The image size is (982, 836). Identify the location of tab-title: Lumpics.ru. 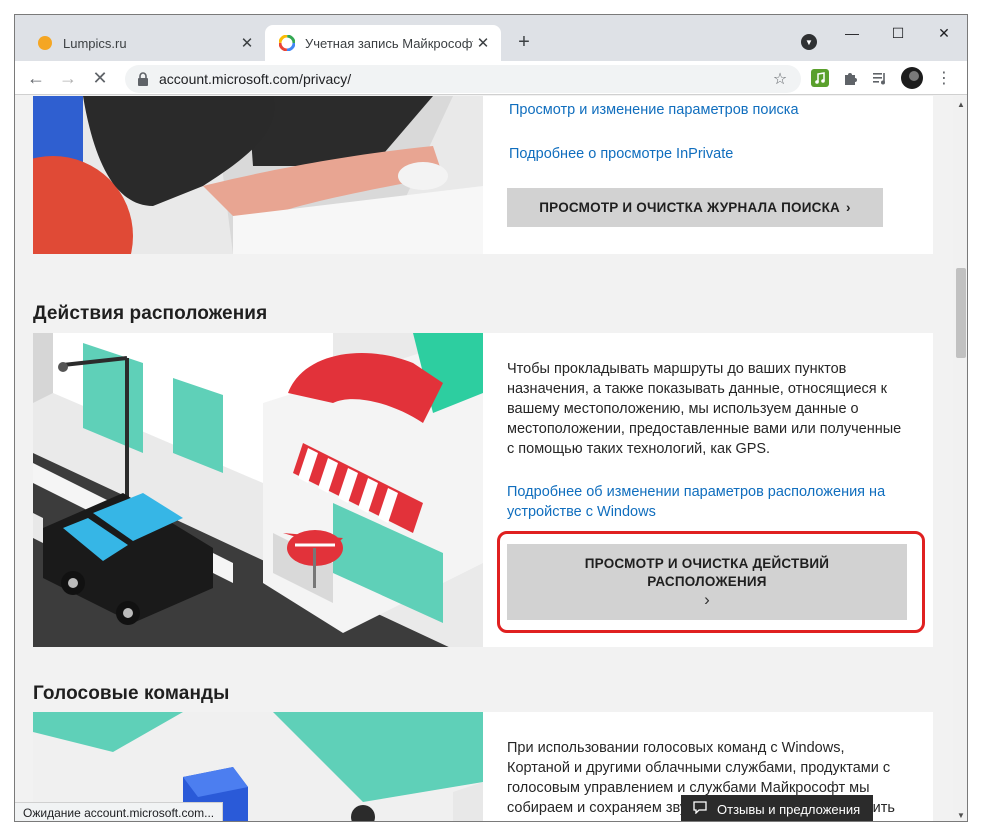
(95, 43).